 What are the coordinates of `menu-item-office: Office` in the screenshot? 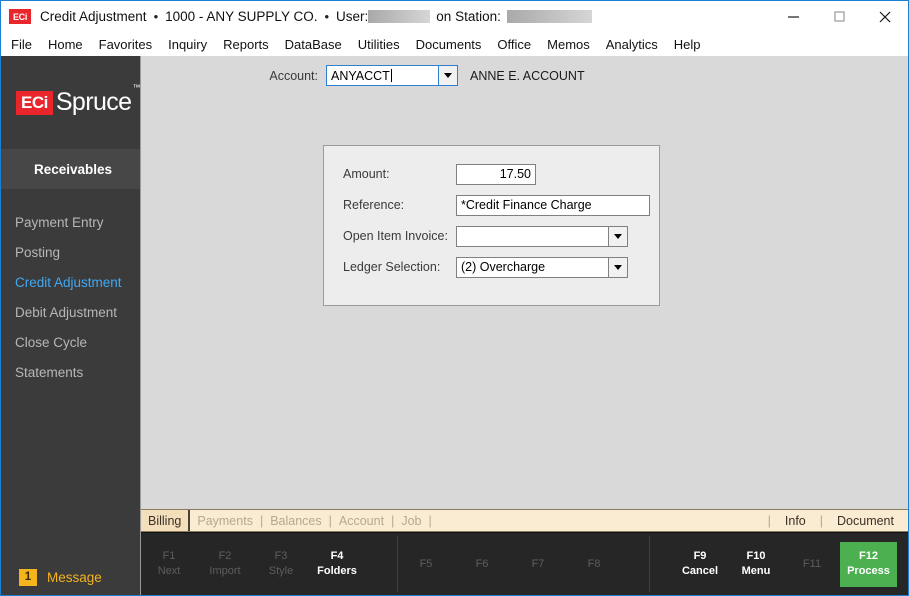 It's located at (514, 44).